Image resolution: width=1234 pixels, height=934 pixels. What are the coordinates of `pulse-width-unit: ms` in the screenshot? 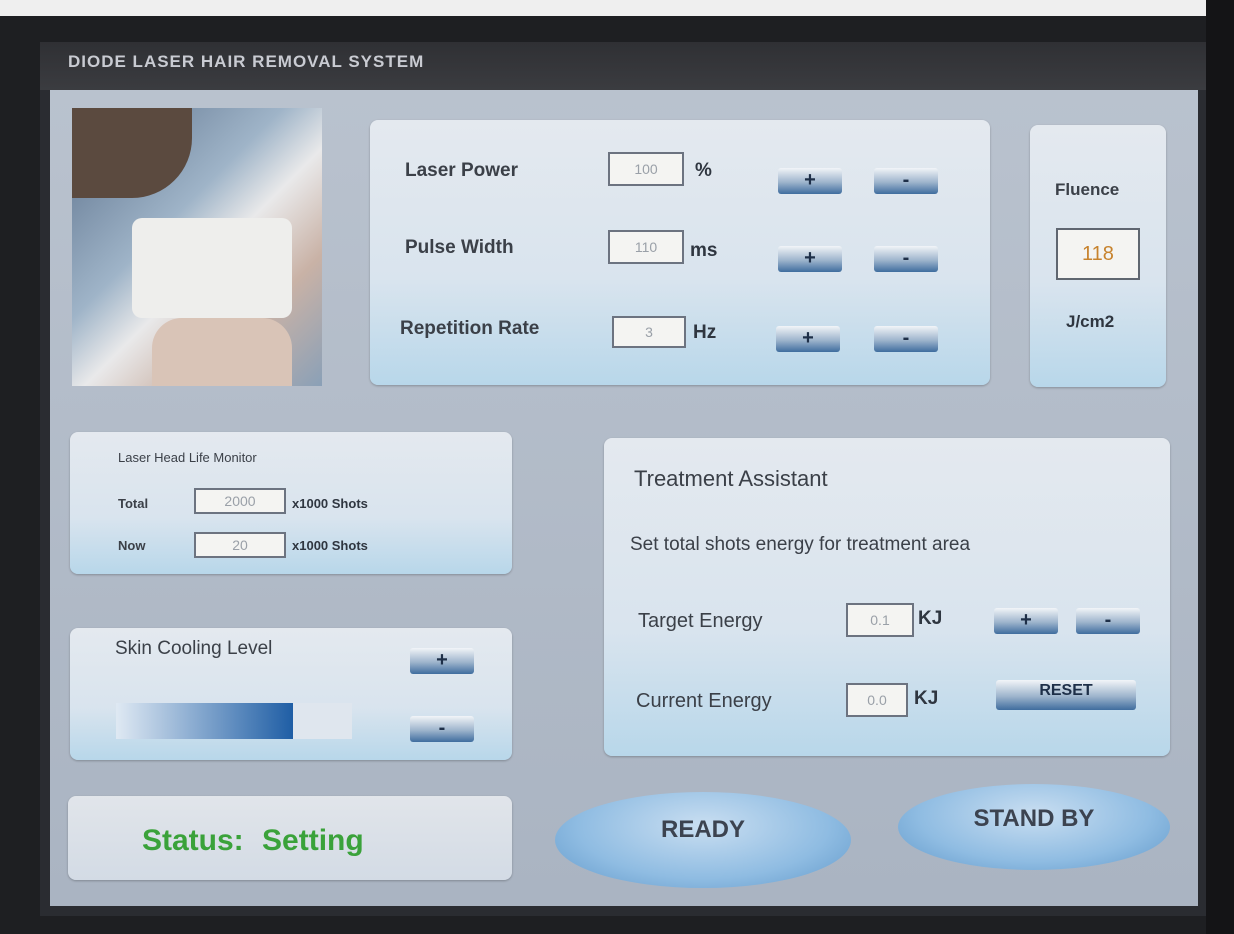 It's located at (704, 250).